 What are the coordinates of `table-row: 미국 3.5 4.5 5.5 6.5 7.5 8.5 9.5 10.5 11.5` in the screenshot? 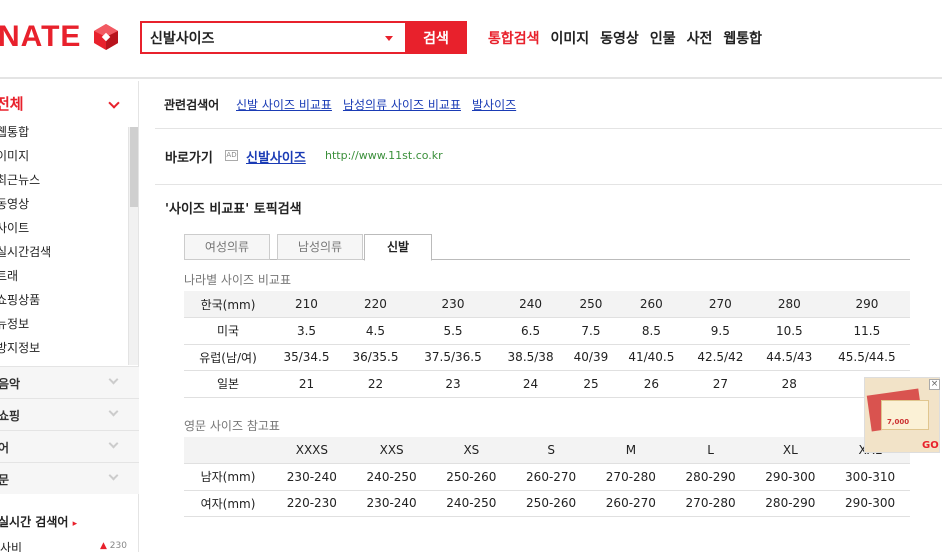 It's located at (547, 331).